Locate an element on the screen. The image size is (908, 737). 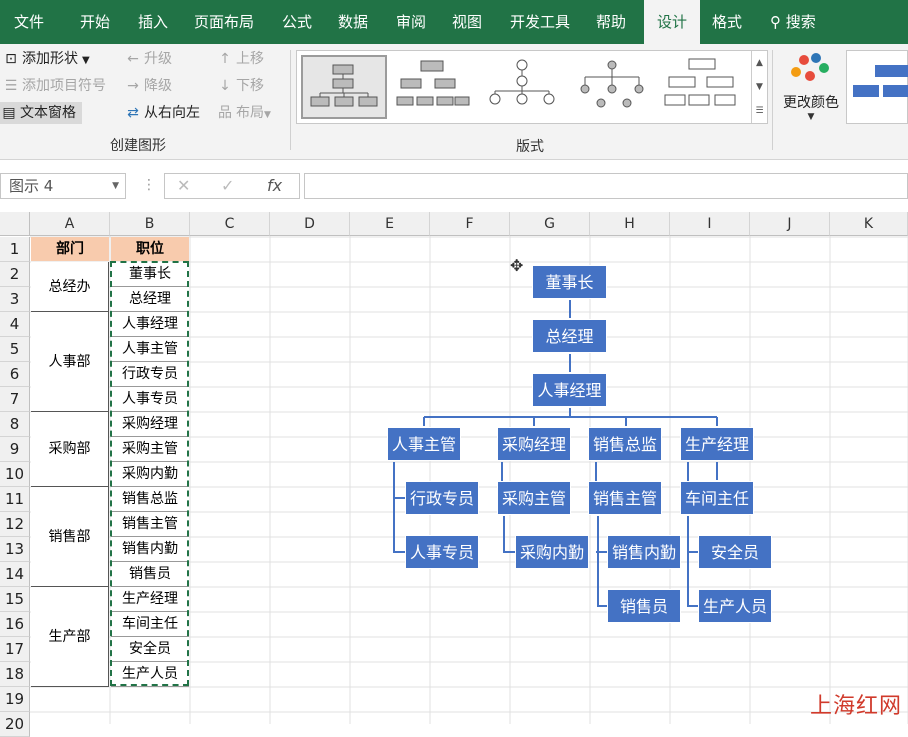
org-node-sales-clerk: 销售内勤 is located at coordinates (644, 552).